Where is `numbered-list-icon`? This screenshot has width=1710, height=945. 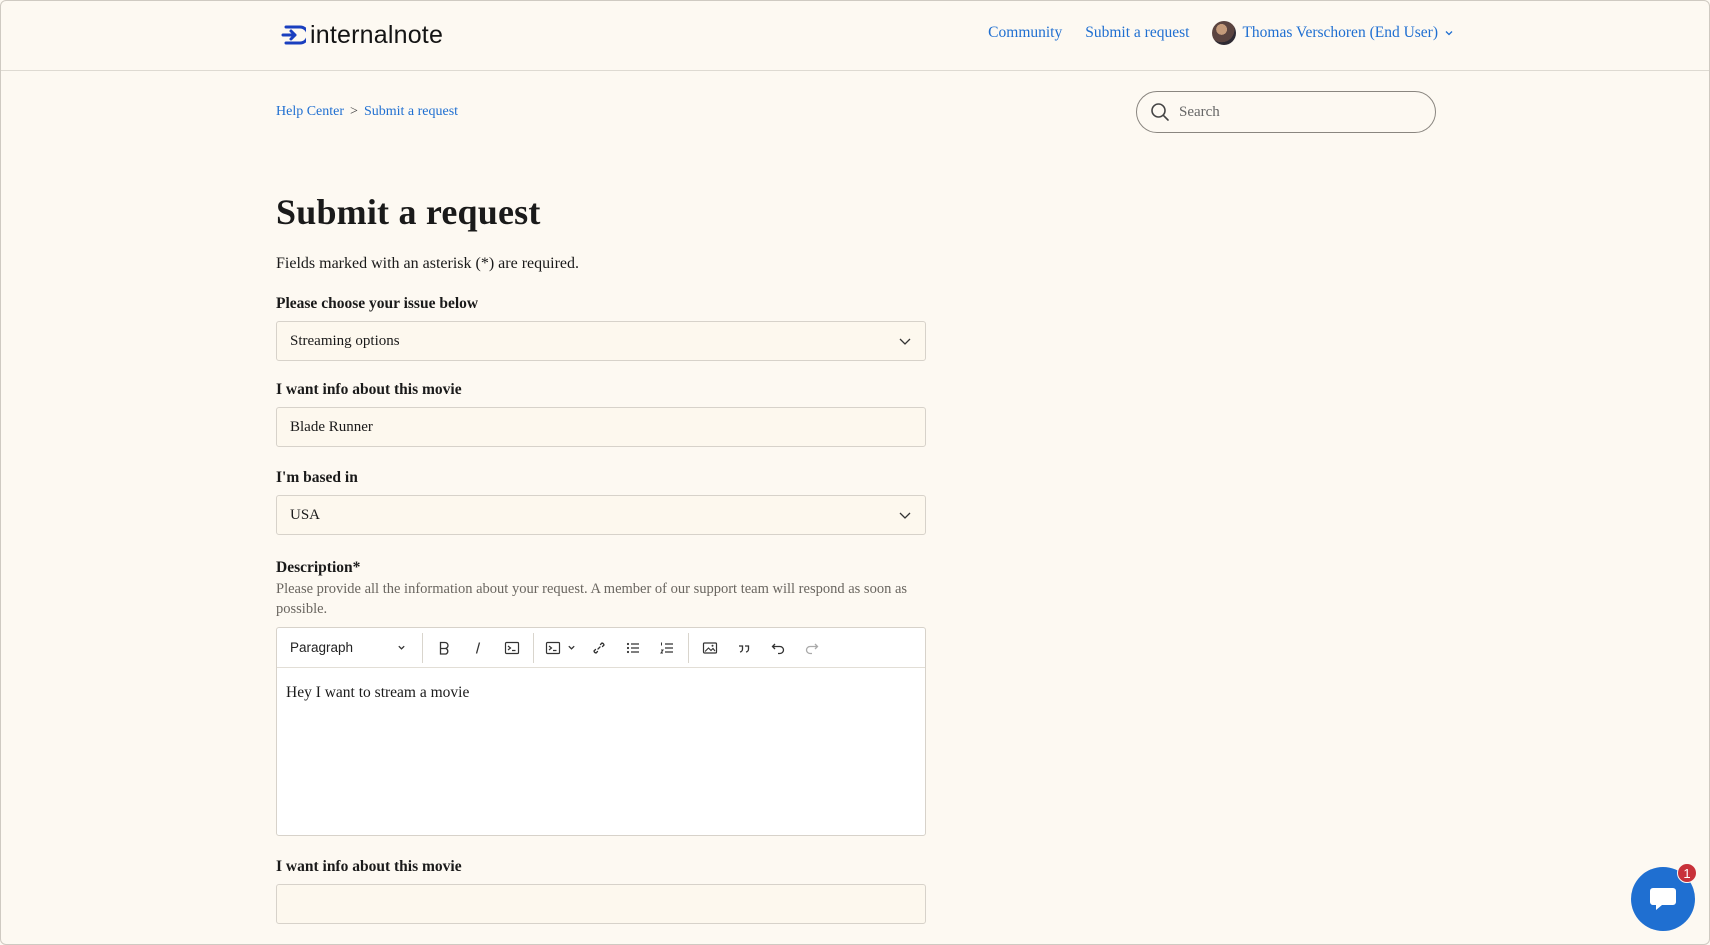 numbered-list-icon is located at coordinates (666, 647).